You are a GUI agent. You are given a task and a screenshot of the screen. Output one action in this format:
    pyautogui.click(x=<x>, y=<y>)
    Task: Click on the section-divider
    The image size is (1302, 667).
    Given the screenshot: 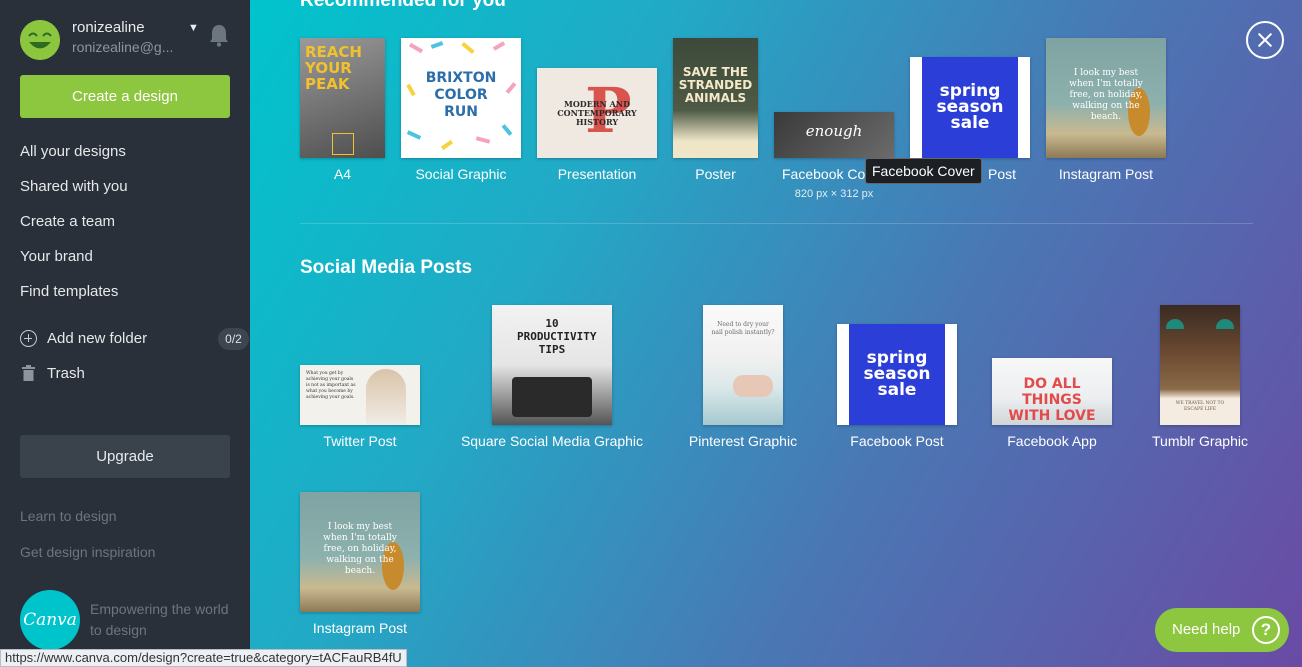 What is the action you would take?
    pyautogui.click(x=776, y=223)
    